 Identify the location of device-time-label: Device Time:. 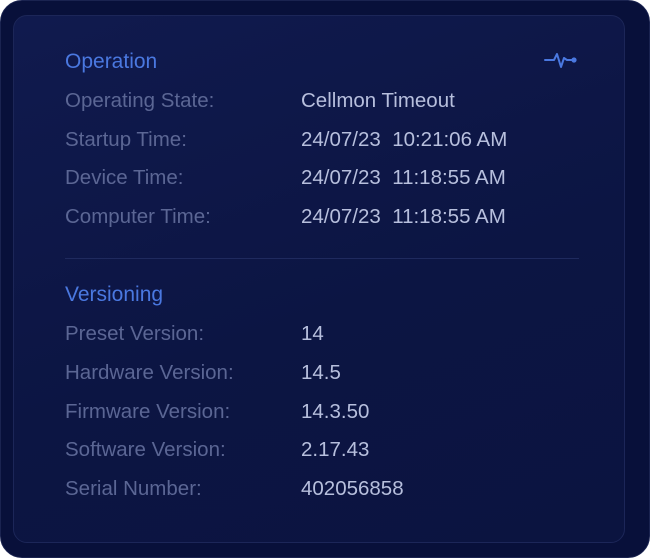
(124, 177).